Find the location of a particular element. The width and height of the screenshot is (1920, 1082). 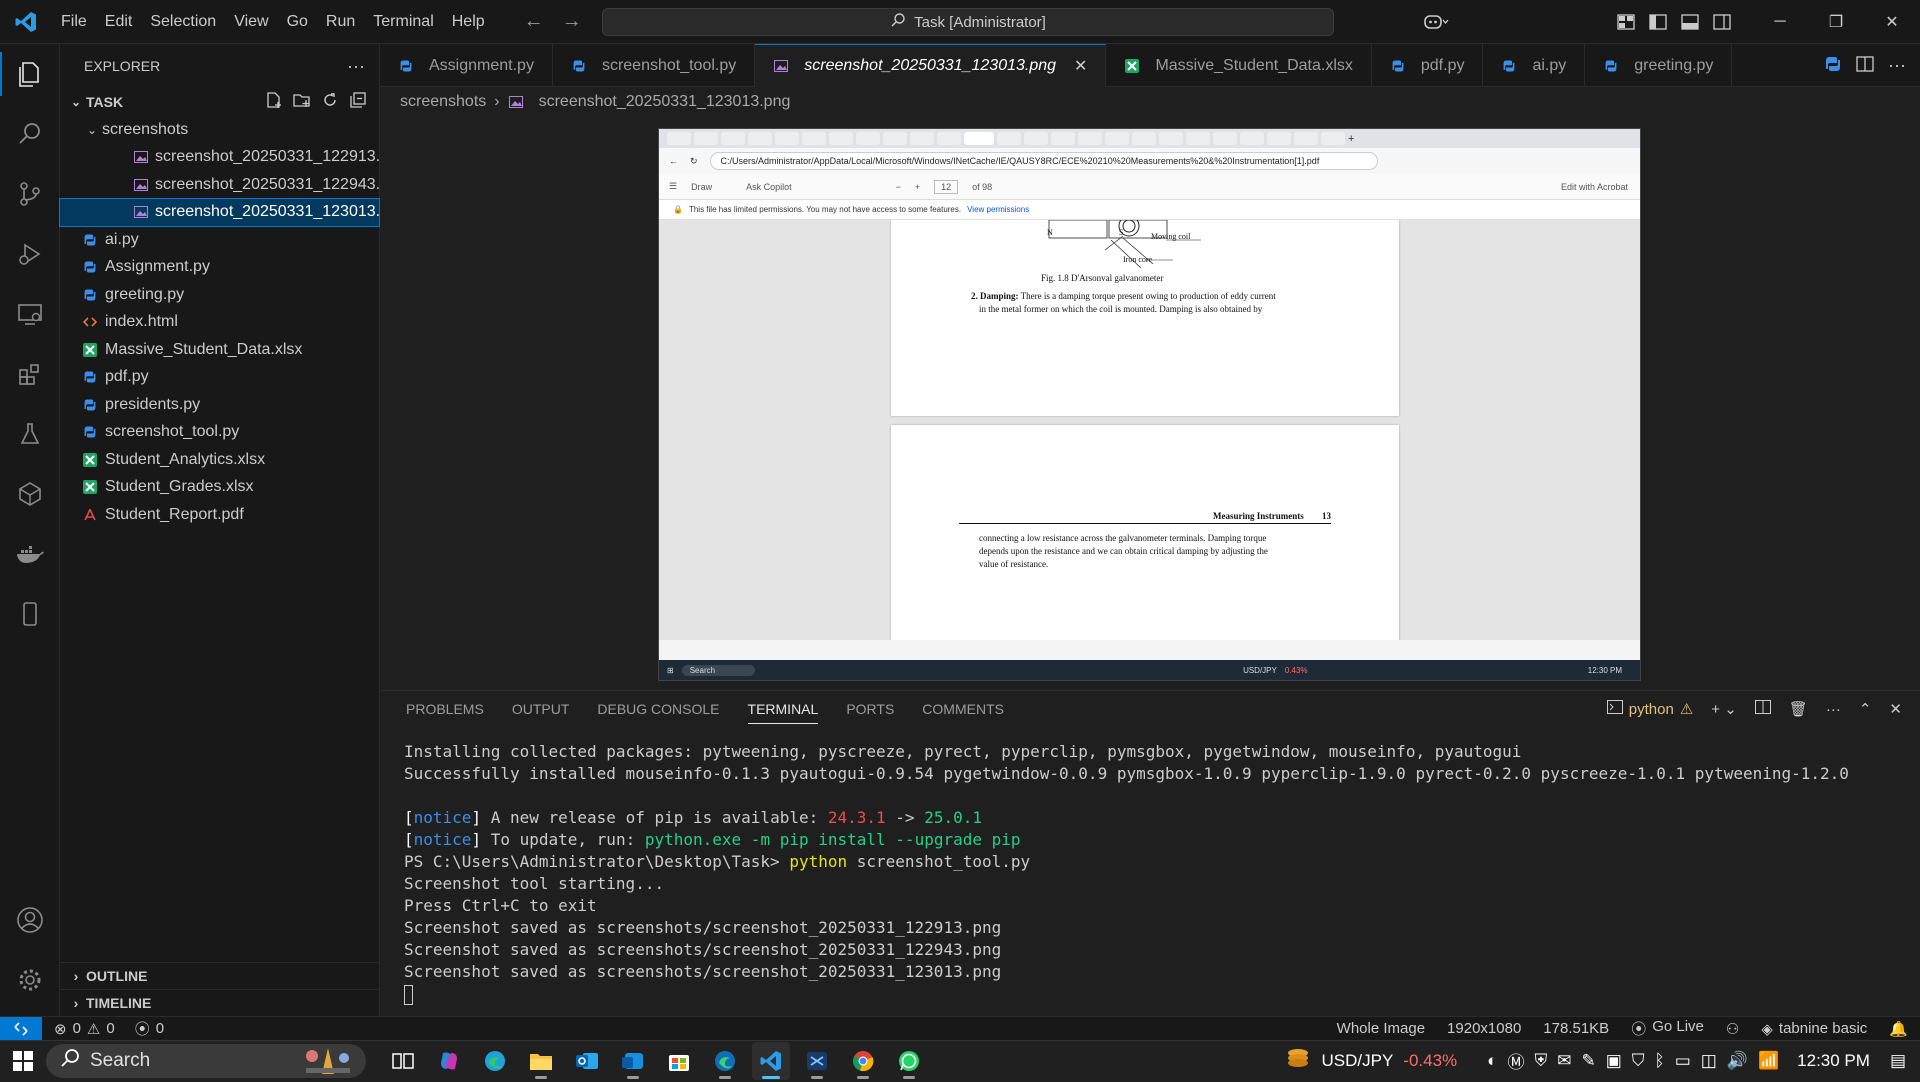

docker-icon is located at coordinates (30, 554).